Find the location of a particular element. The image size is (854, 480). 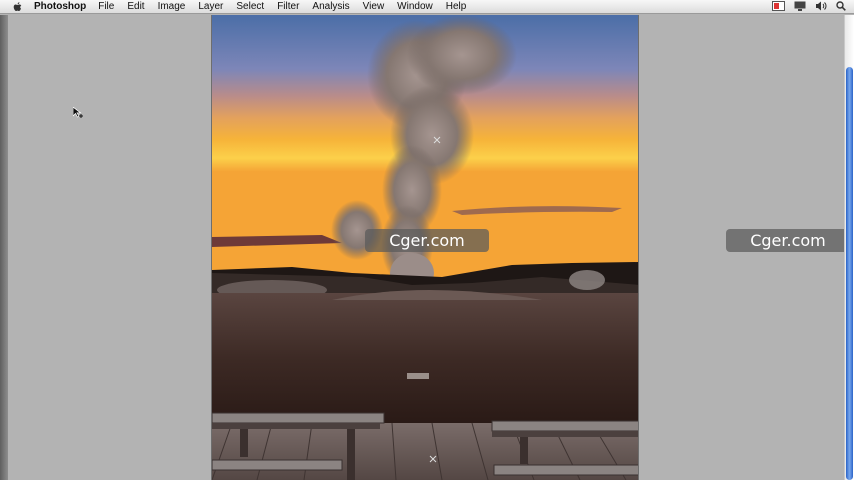

status-area is located at coordinates (809, 7).